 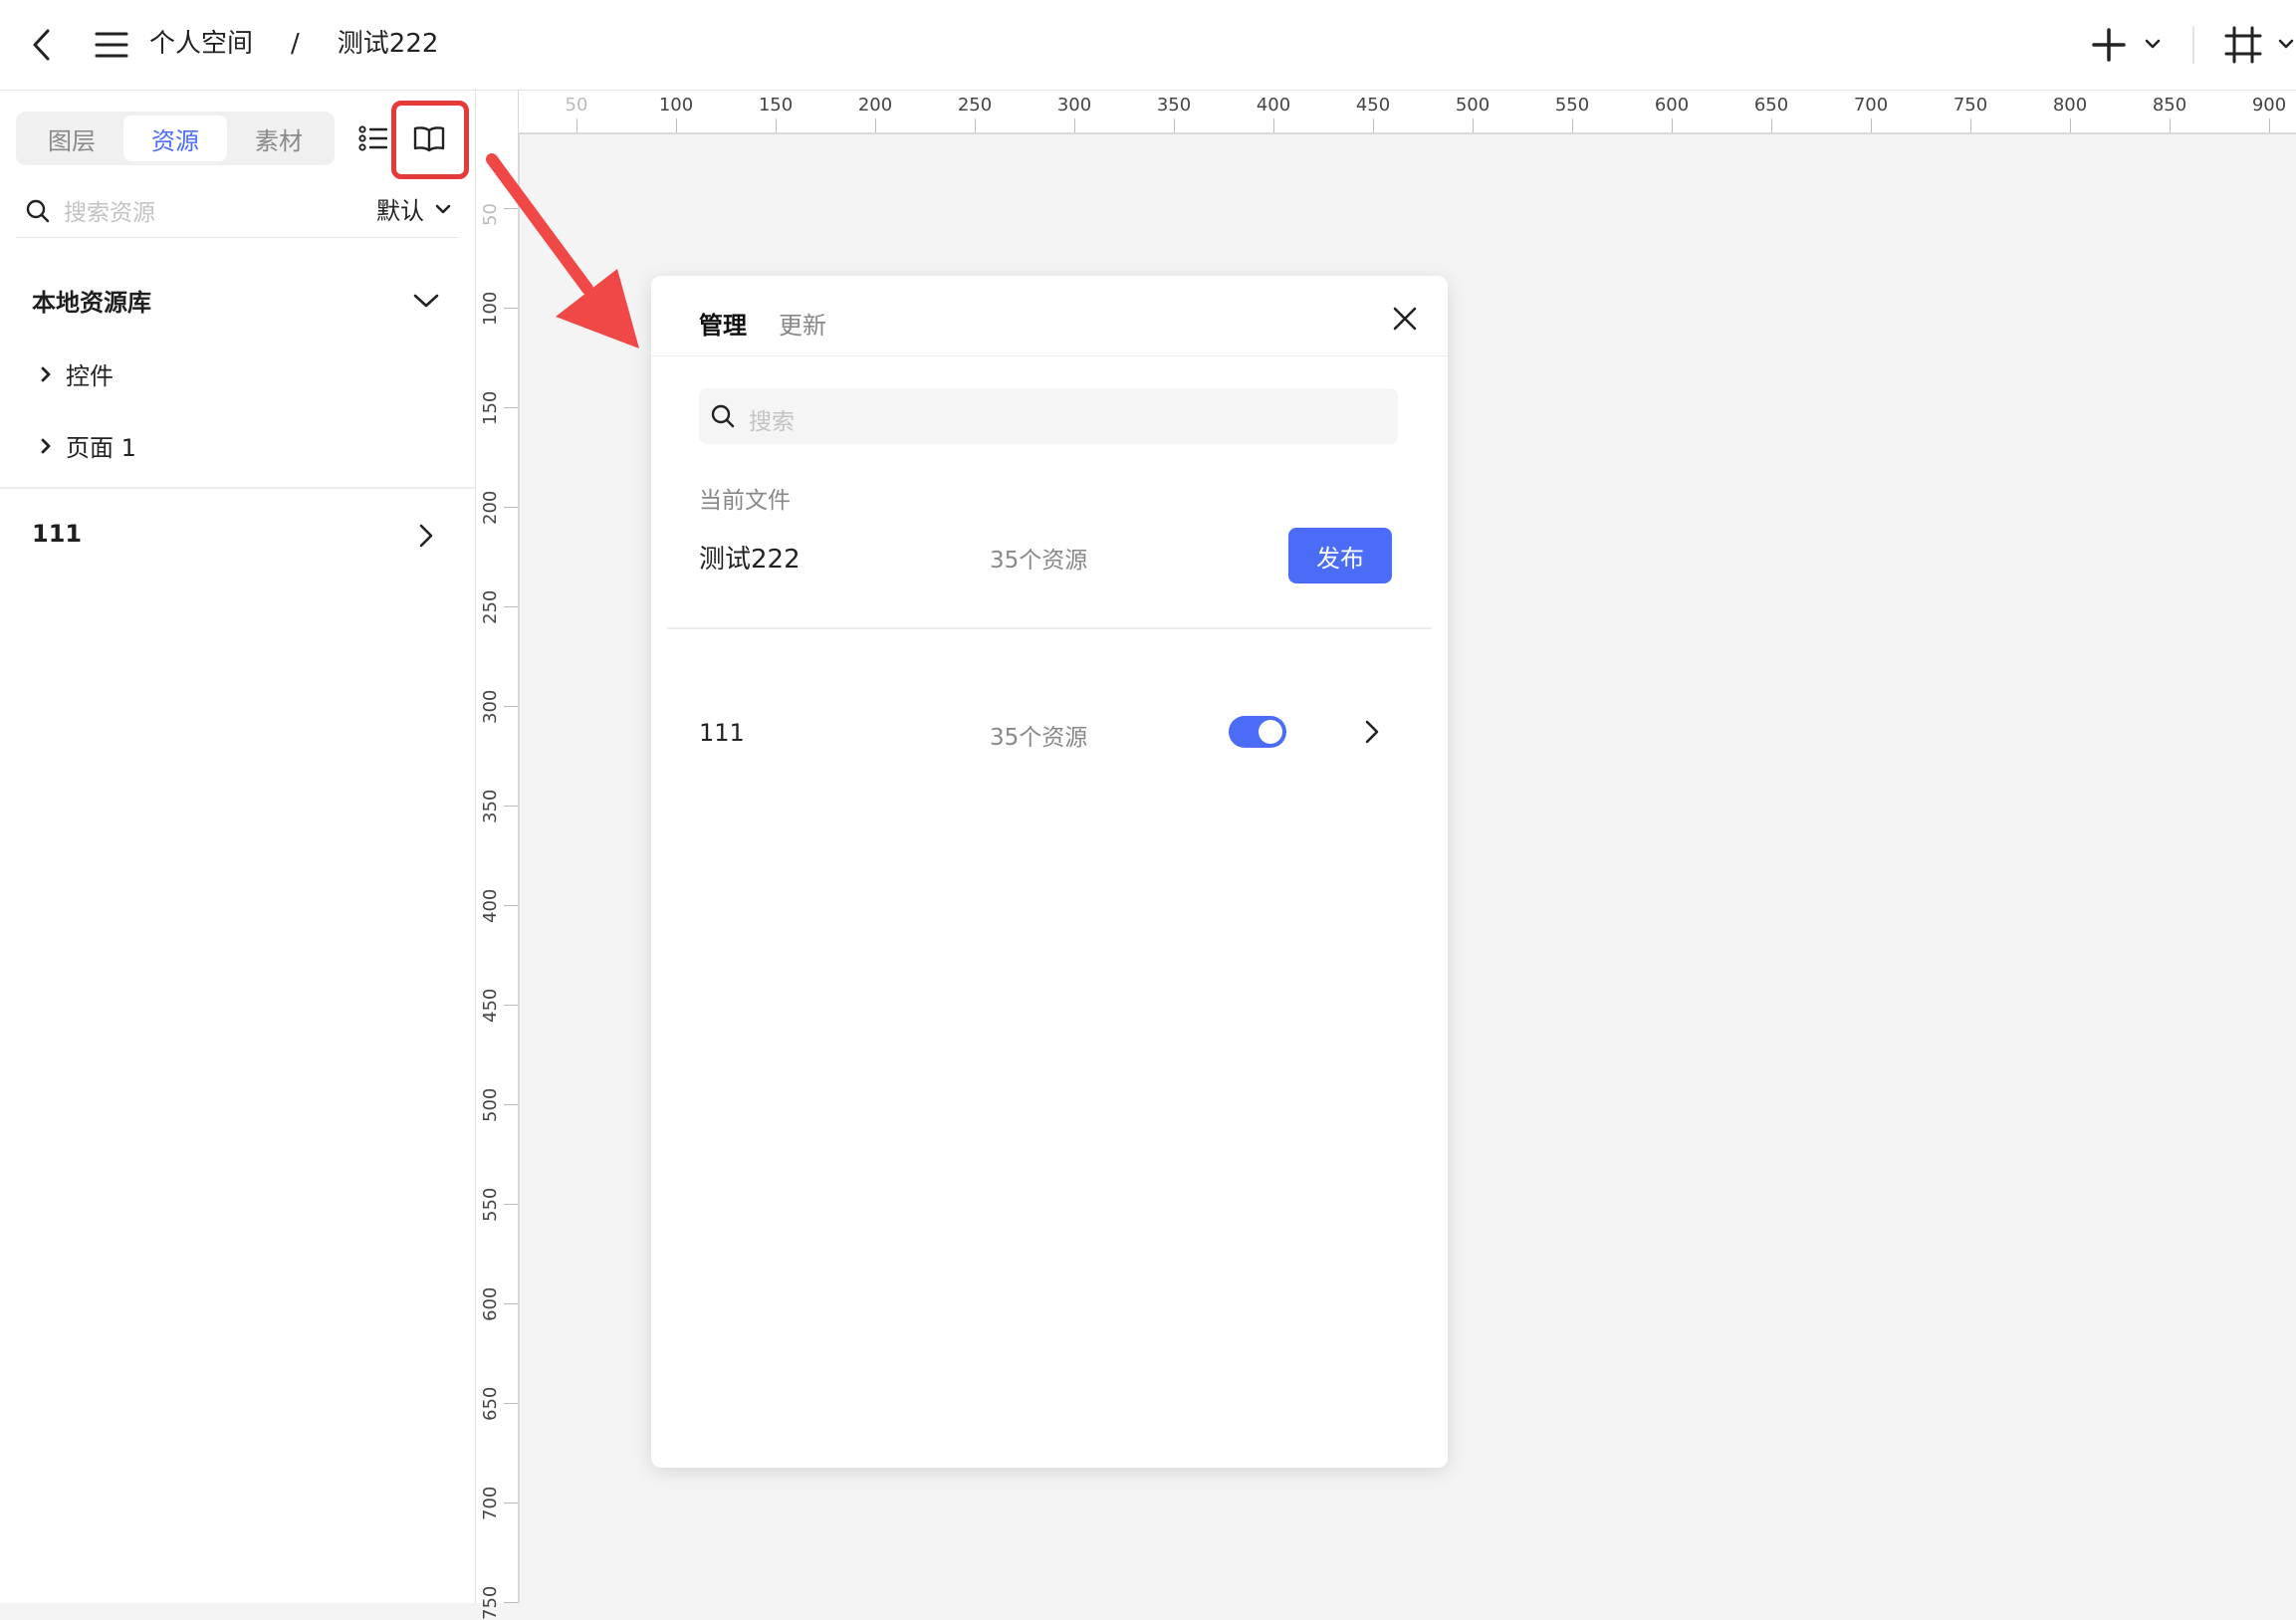 What do you see at coordinates (1871, 106) in the screenshot?
I see `ruler-h-label: 700` at bounding box center [1871, 106].